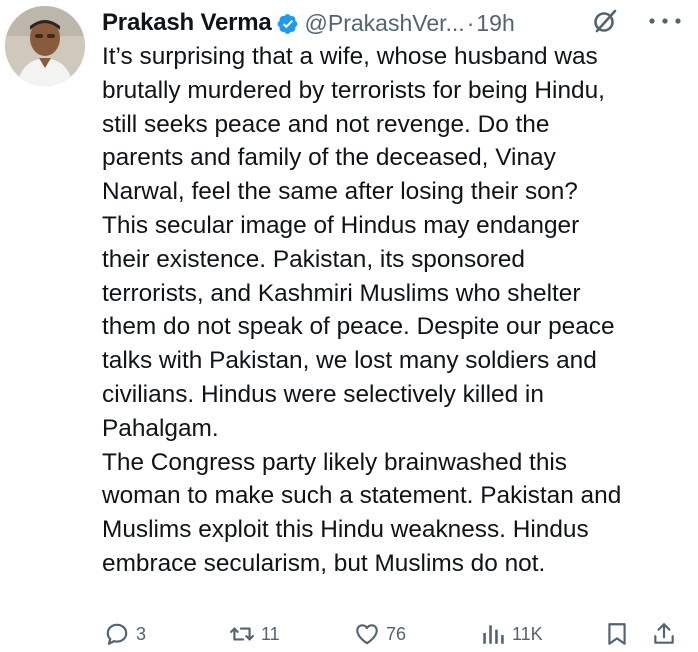 The width and height of the screenshot is (698, 652). What do you see at coordinates (396, 633) in the screenshot?
I see `like-count: 76` at bounding box center [396, 633].